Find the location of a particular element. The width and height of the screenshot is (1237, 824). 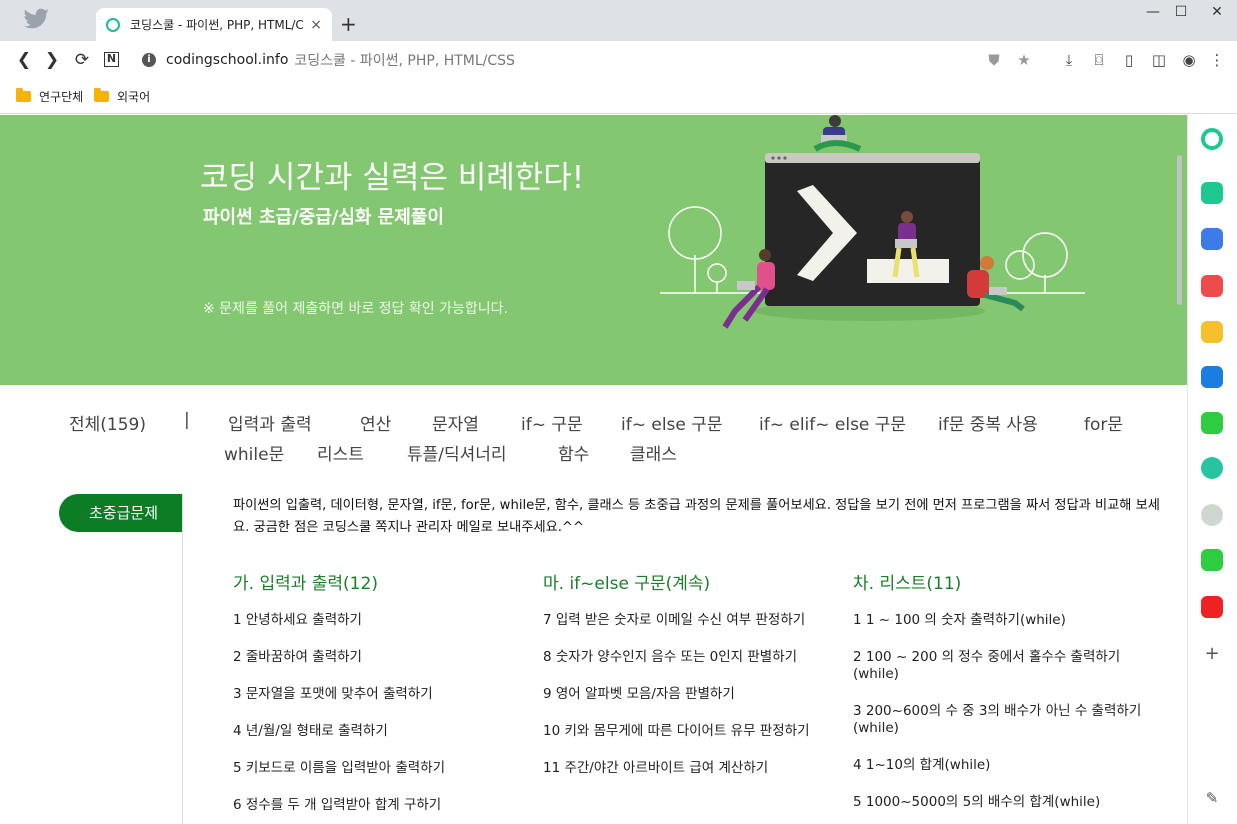

webtoon-icon is located at coordinates (1212, 560).